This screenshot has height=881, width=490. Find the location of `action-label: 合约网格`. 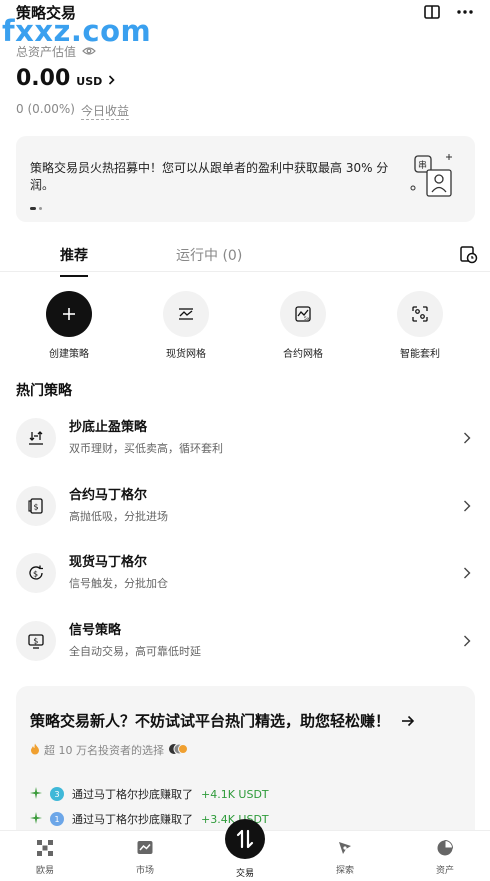

action-label: 合约网格 is located at coordinates (303, 354).